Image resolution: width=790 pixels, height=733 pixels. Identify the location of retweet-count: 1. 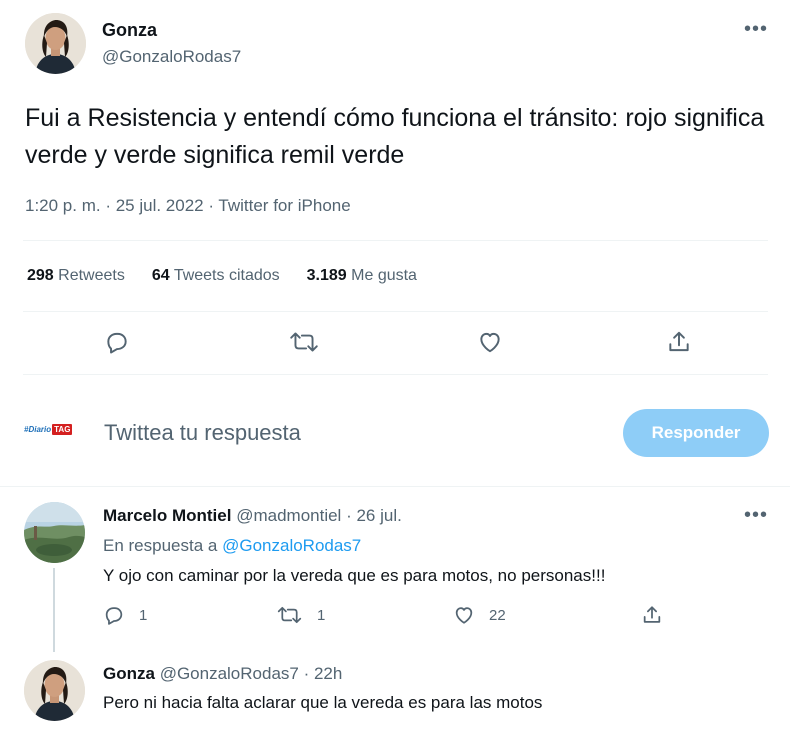
(321, 615).